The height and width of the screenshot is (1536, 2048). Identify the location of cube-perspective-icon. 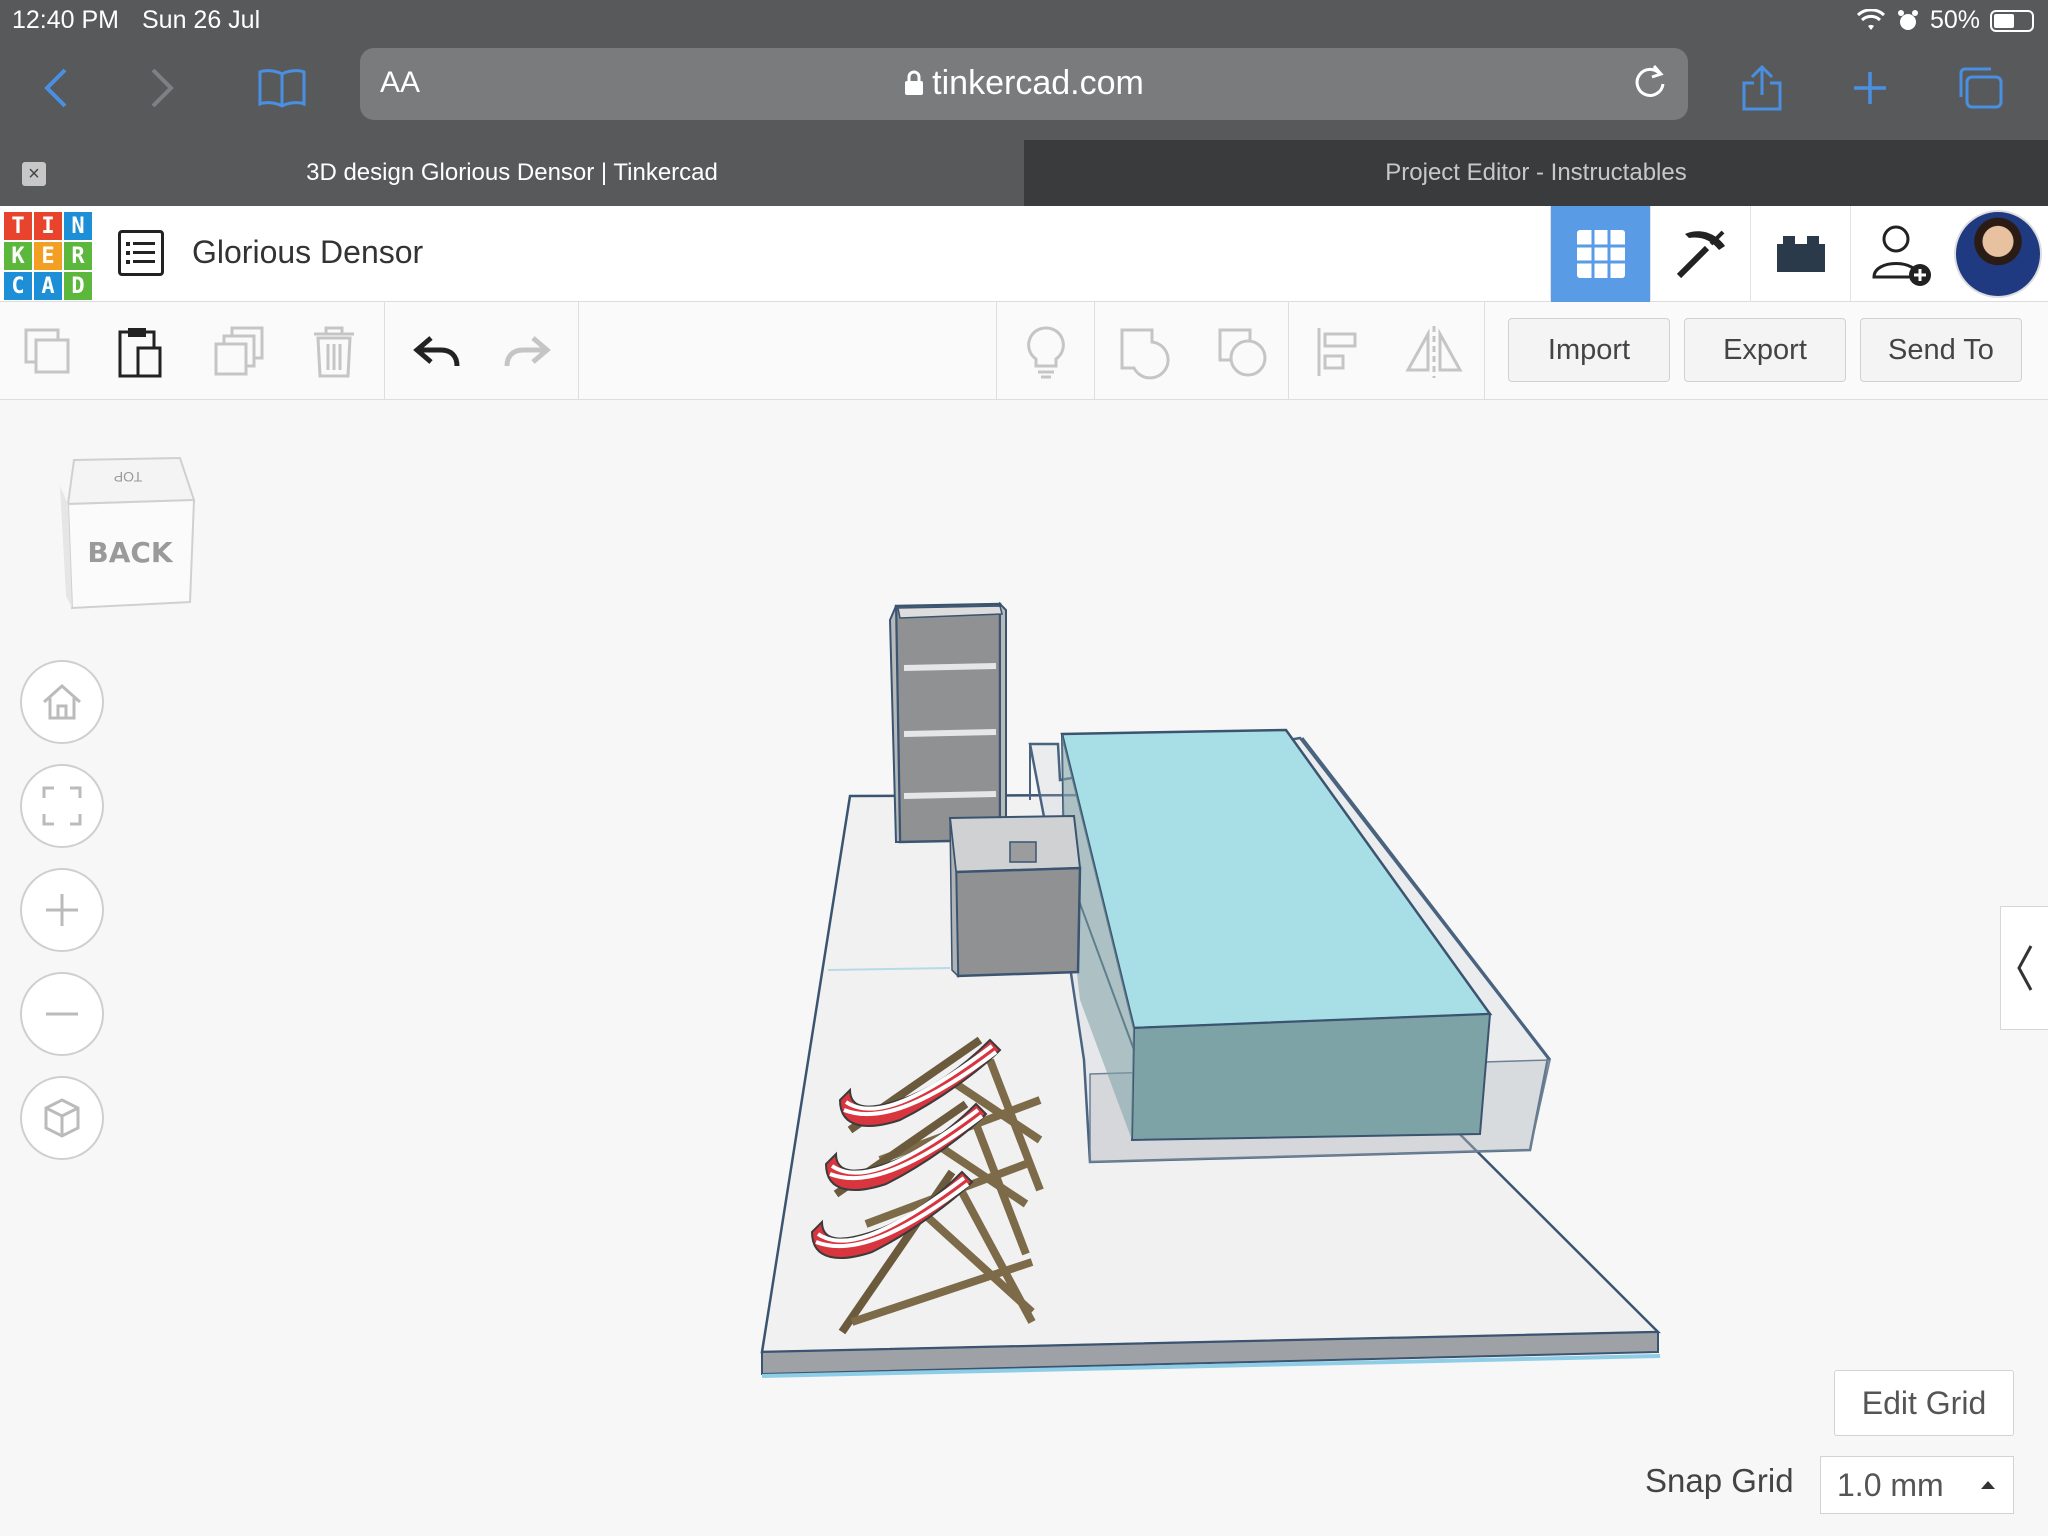
(62, 1118).